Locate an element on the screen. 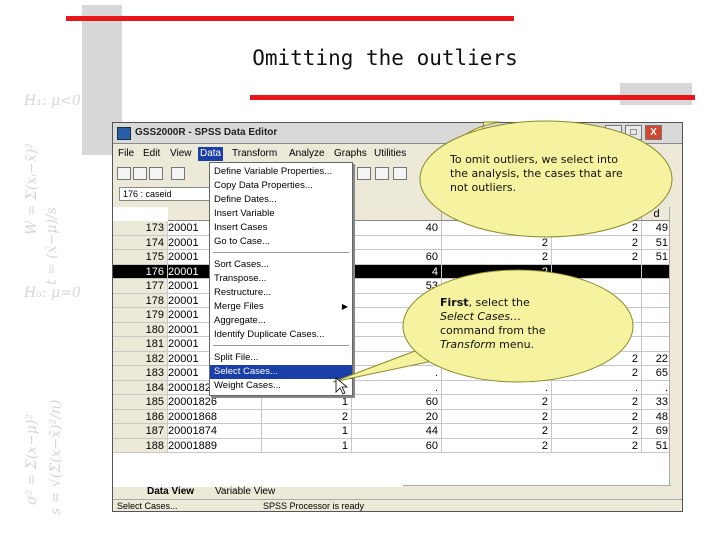  menu-graphs: Graphs is located at coordinates (350, 154).